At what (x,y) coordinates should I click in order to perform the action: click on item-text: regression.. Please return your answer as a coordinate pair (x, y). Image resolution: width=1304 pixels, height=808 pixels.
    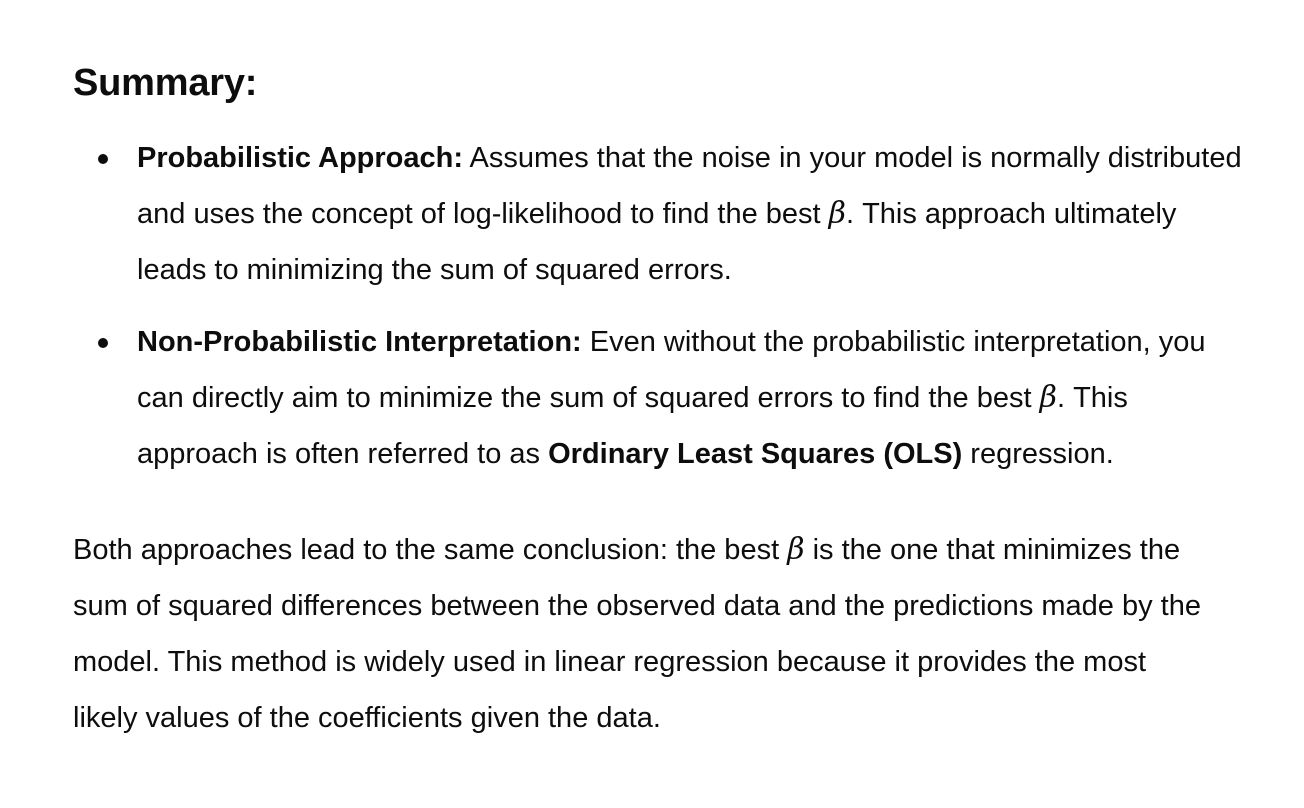
    Looking at the image, I should click on (1038, 454).